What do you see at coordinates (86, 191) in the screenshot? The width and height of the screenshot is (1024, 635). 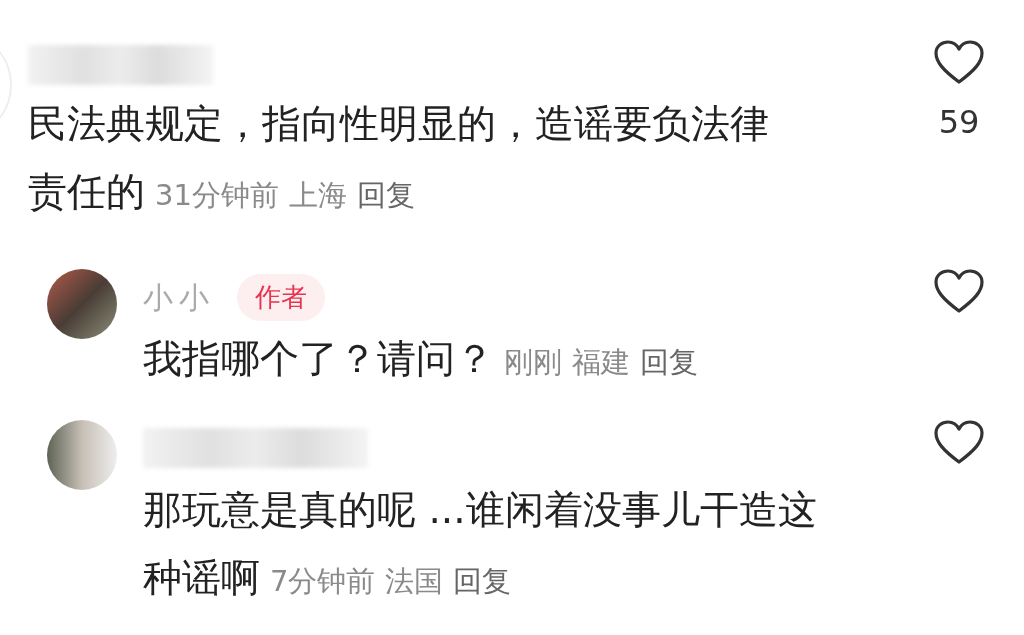 I see `comment-text: 责任的` at bounding box center [86, 191].